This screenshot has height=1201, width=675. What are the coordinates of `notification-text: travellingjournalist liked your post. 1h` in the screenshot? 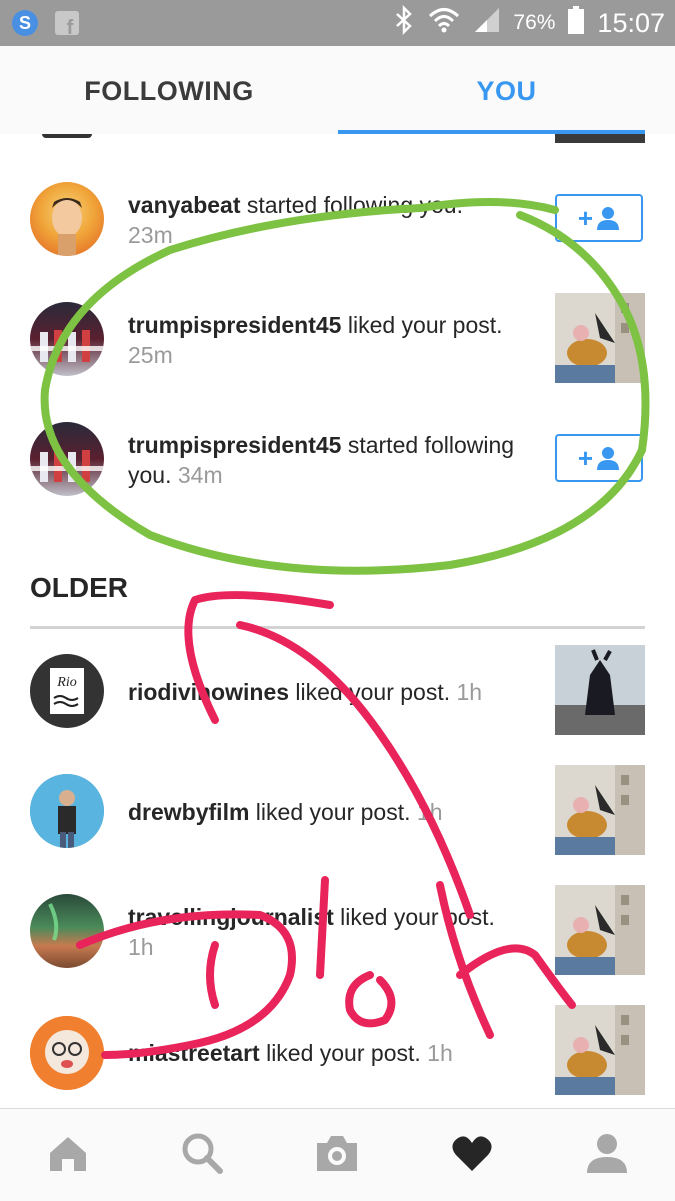 It's located at (338, 932).